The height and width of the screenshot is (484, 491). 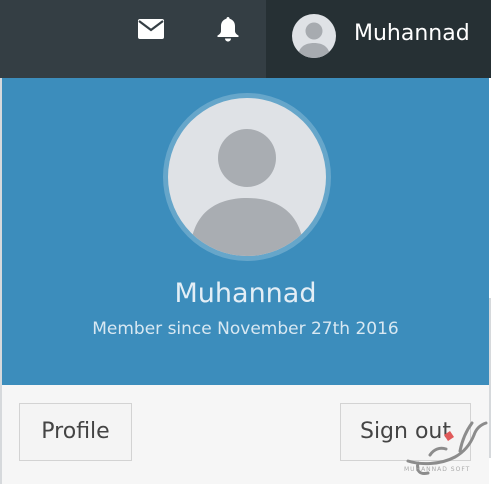 What do you see at coordinates (437, 469) in the screenshot?
I see `watermark-caption: MUHANNAD SOFT` at bounding box center [437, 469].